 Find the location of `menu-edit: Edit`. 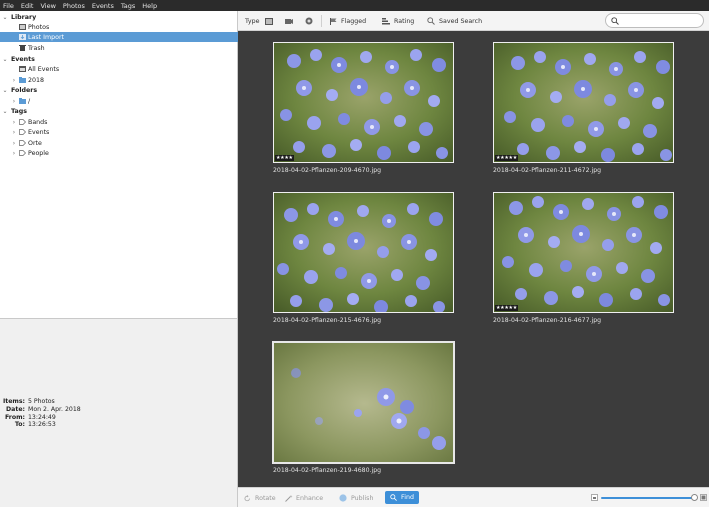

menu-edit: Edit is located at coordinates (27, 6).